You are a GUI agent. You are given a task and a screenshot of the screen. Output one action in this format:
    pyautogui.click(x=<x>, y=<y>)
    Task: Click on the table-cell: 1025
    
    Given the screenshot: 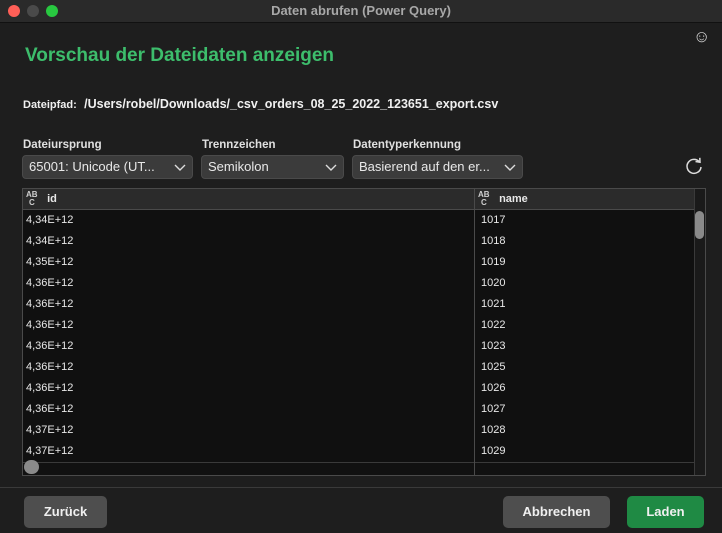 What is the action you would take?
    pyautogui.click(x=493, y=367)
    